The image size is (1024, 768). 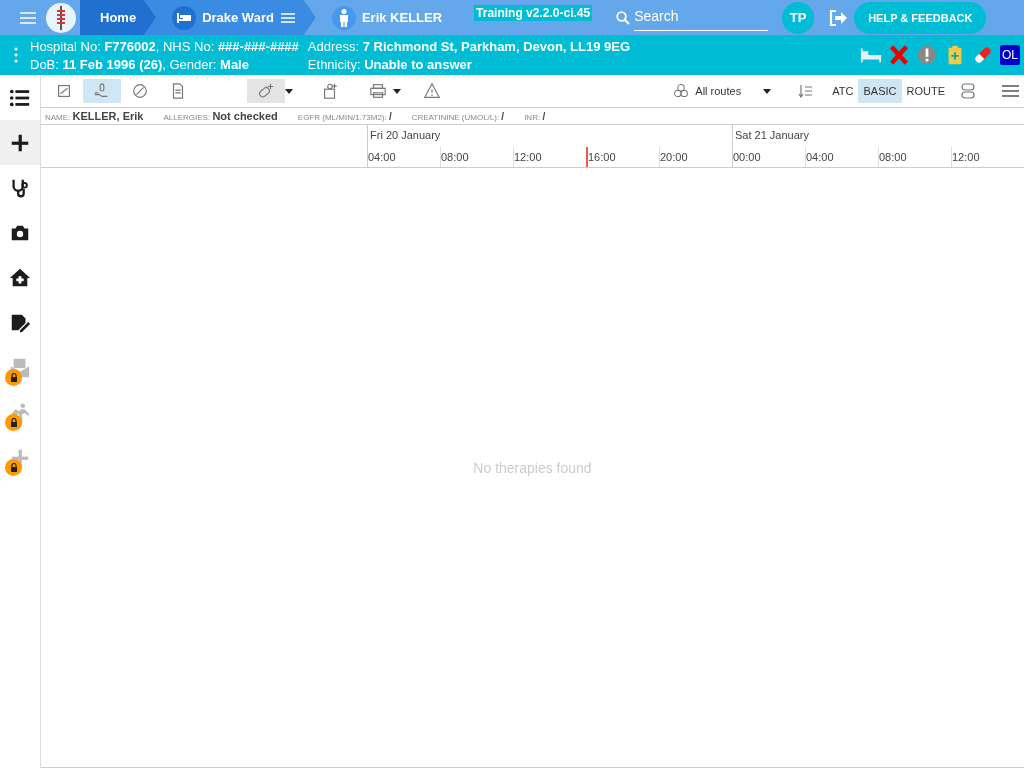 What do you see at coordinates (747, 157) in the screenshot?
I see `hour-label: 00:00` at bounding box center [747, 157].